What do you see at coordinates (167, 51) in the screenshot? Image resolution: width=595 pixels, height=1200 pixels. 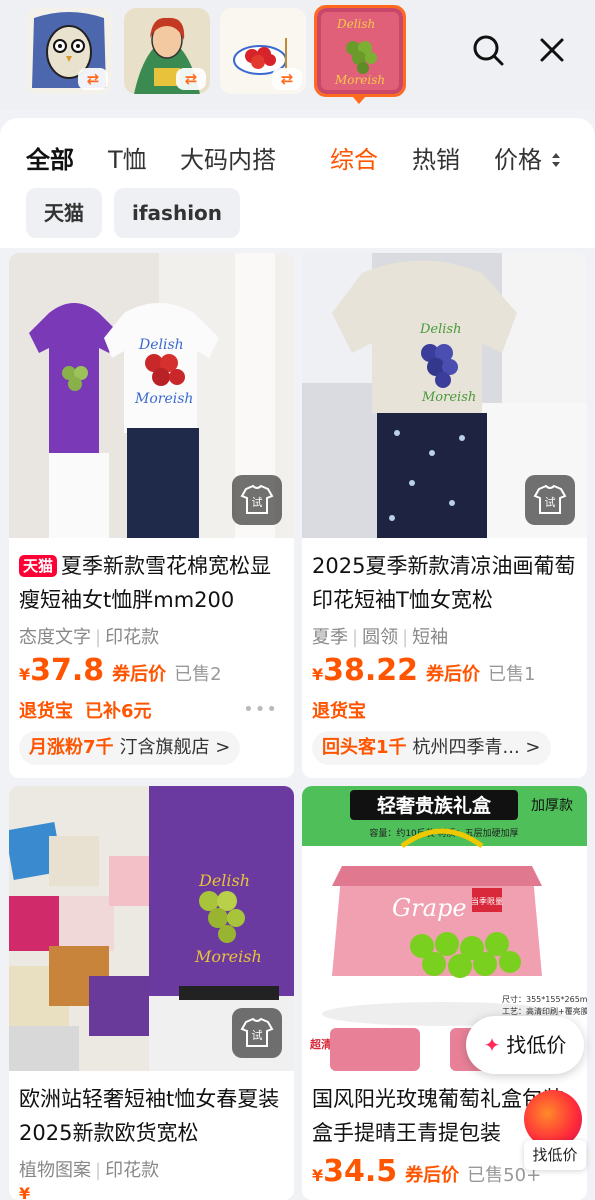 I see `thumbnail-woman-art: ⇄` at bounding box center [167, 51].